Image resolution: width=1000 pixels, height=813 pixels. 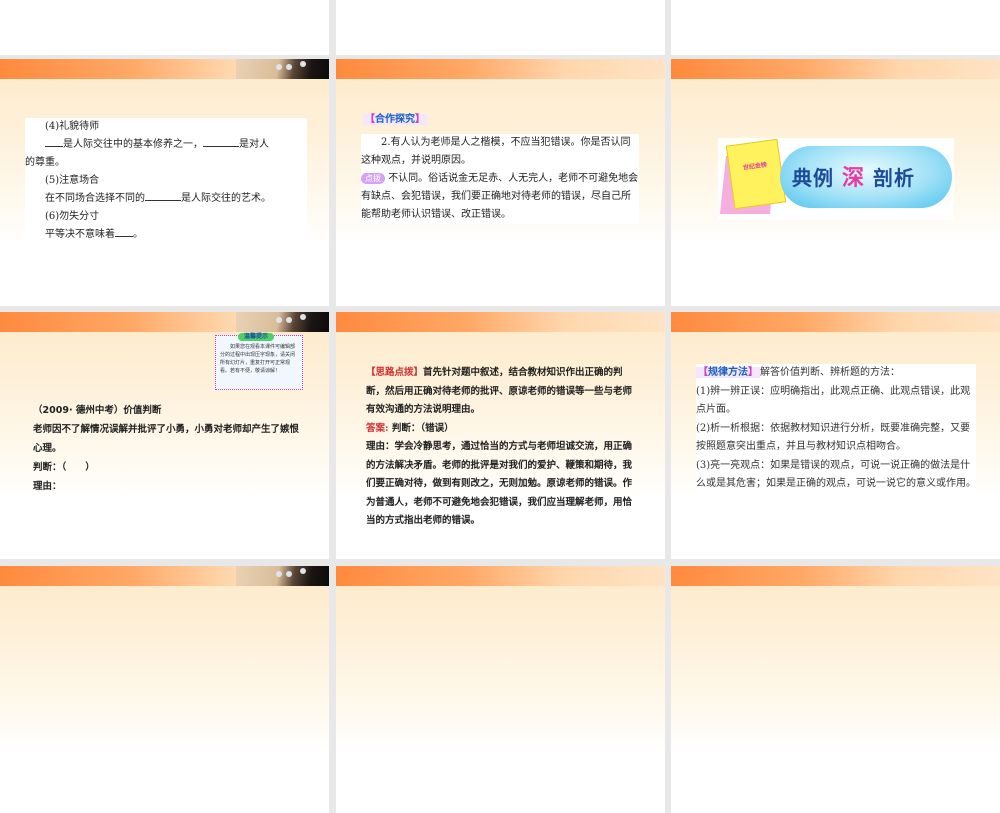 I want to click on heading-6: (6)勿失分寸, so click(x=72, y=216).